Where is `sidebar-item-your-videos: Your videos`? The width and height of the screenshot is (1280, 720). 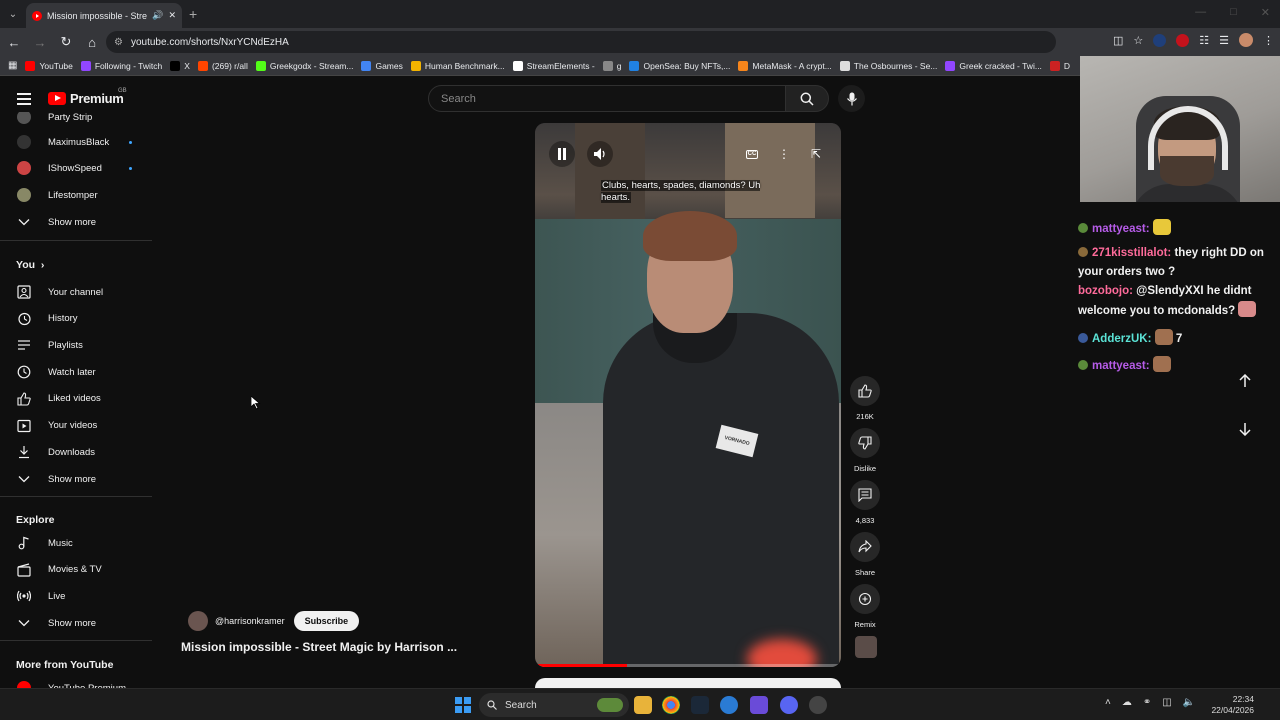
sidebar-item-your-videos: Your videos is located at coordinates (76, 426).